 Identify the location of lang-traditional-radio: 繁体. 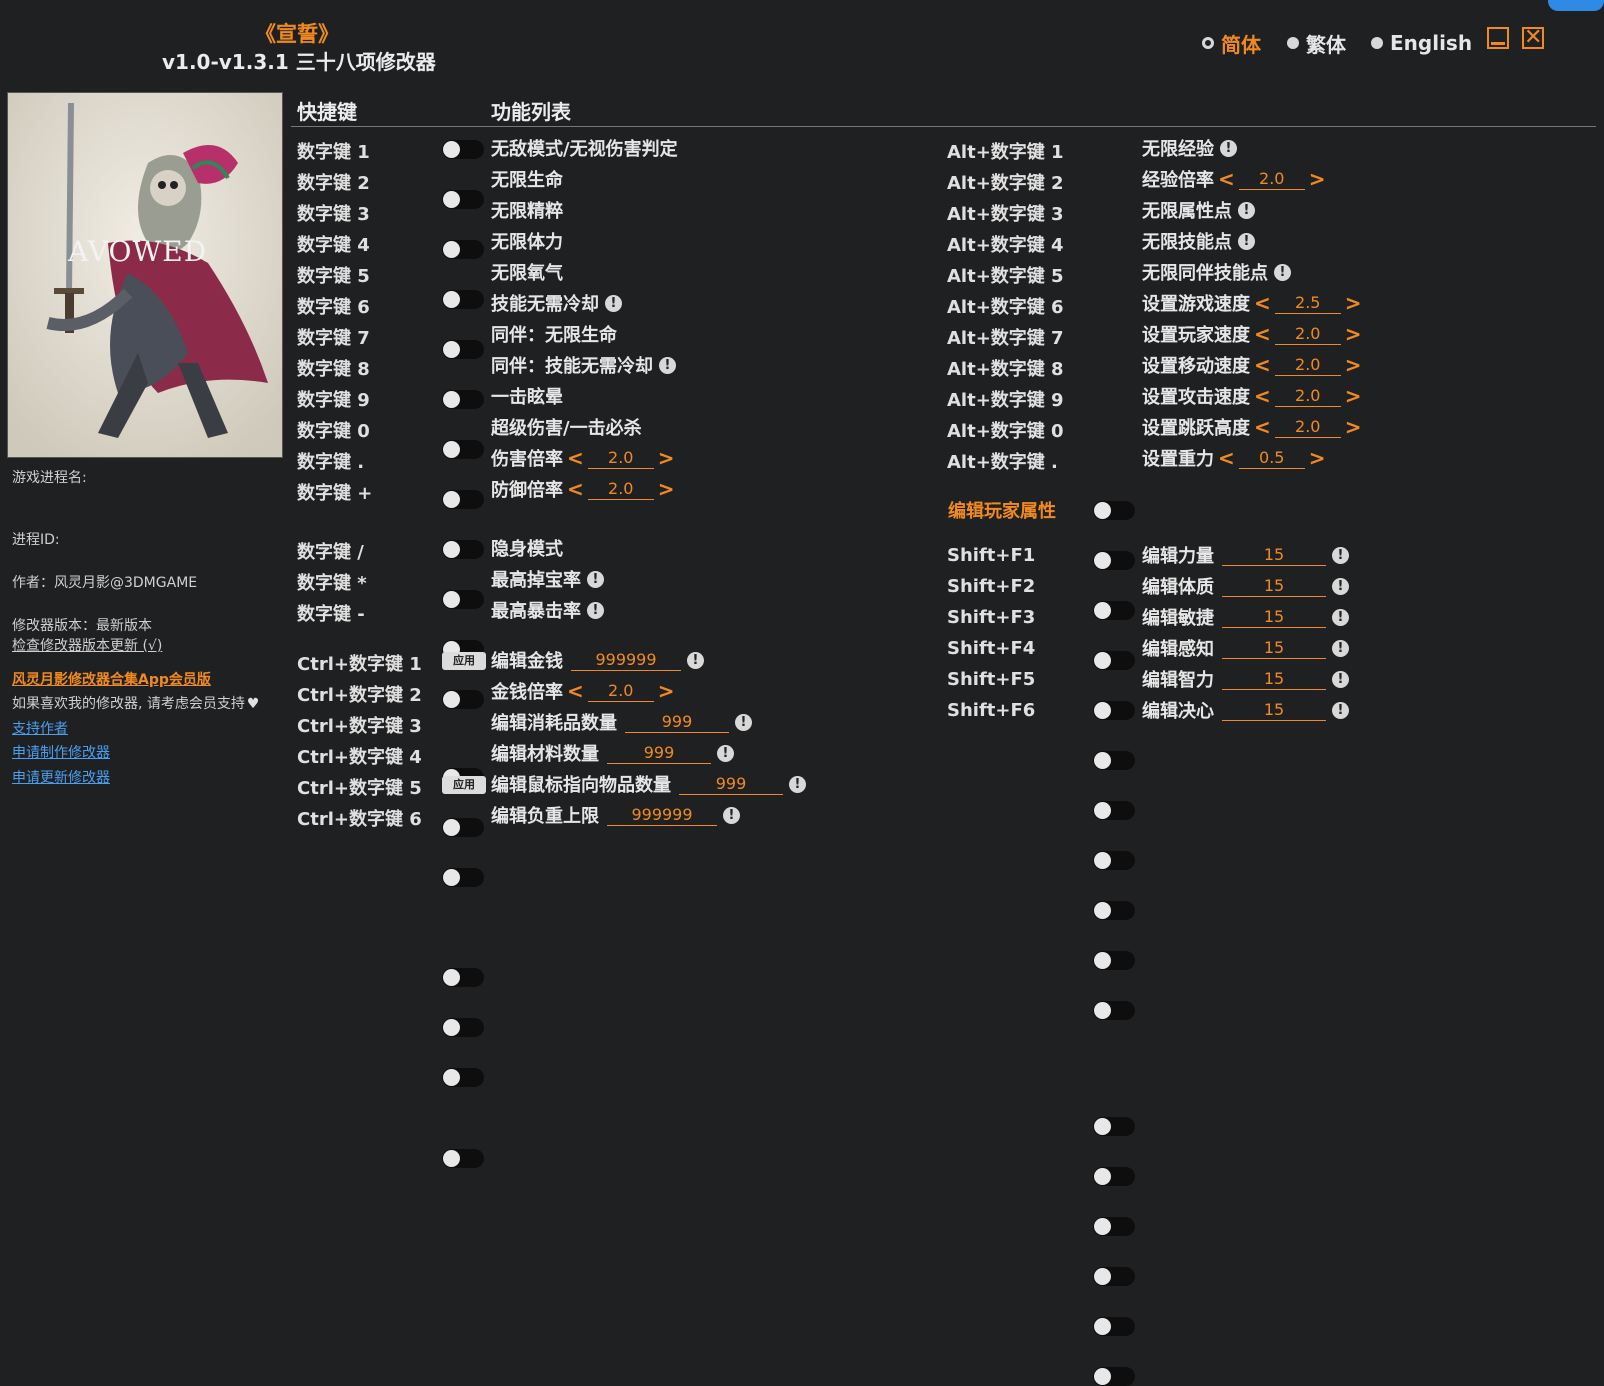
(1316, 43).